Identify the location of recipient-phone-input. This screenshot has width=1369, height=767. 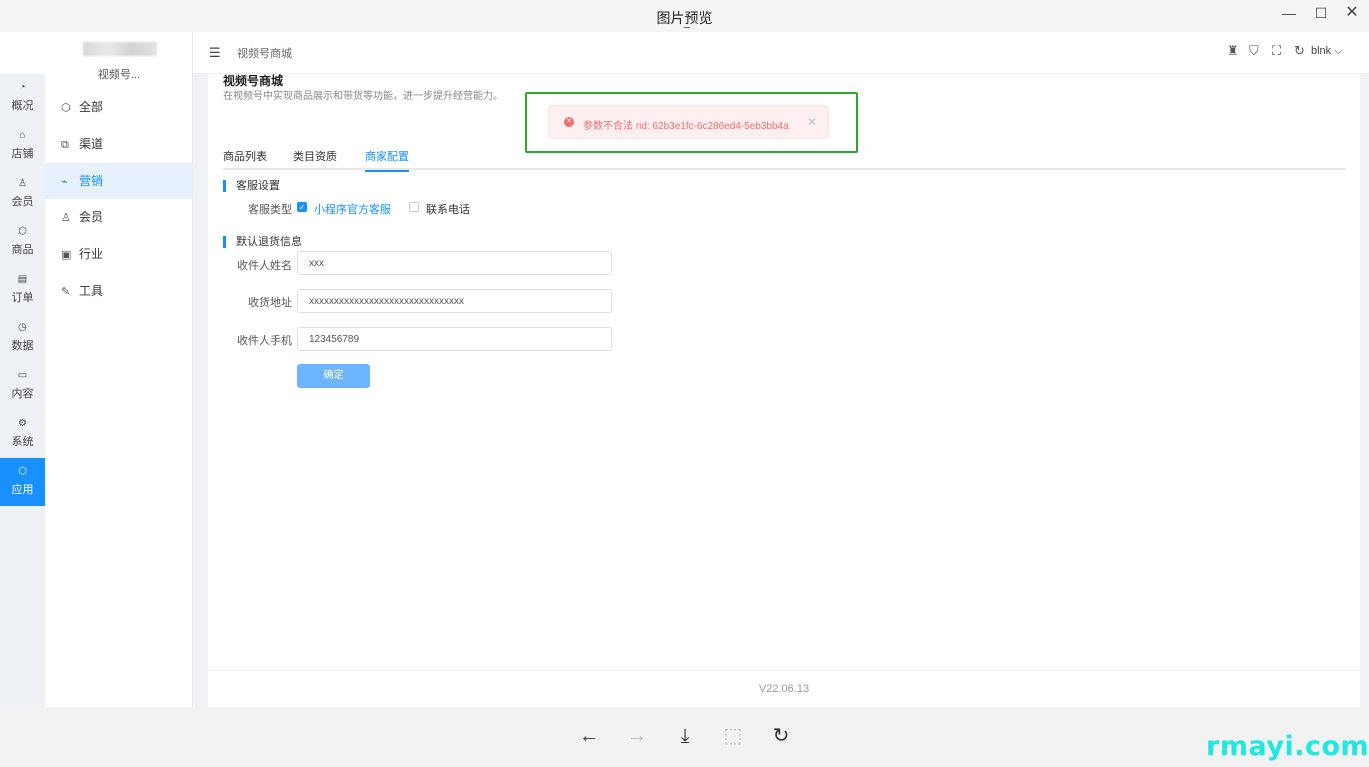
(454, 339).